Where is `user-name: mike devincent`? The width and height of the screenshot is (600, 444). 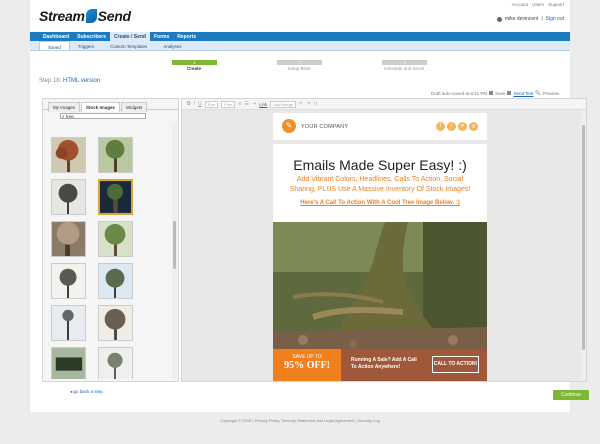 user-name: mike devincent is located at coordinates (521, 19).